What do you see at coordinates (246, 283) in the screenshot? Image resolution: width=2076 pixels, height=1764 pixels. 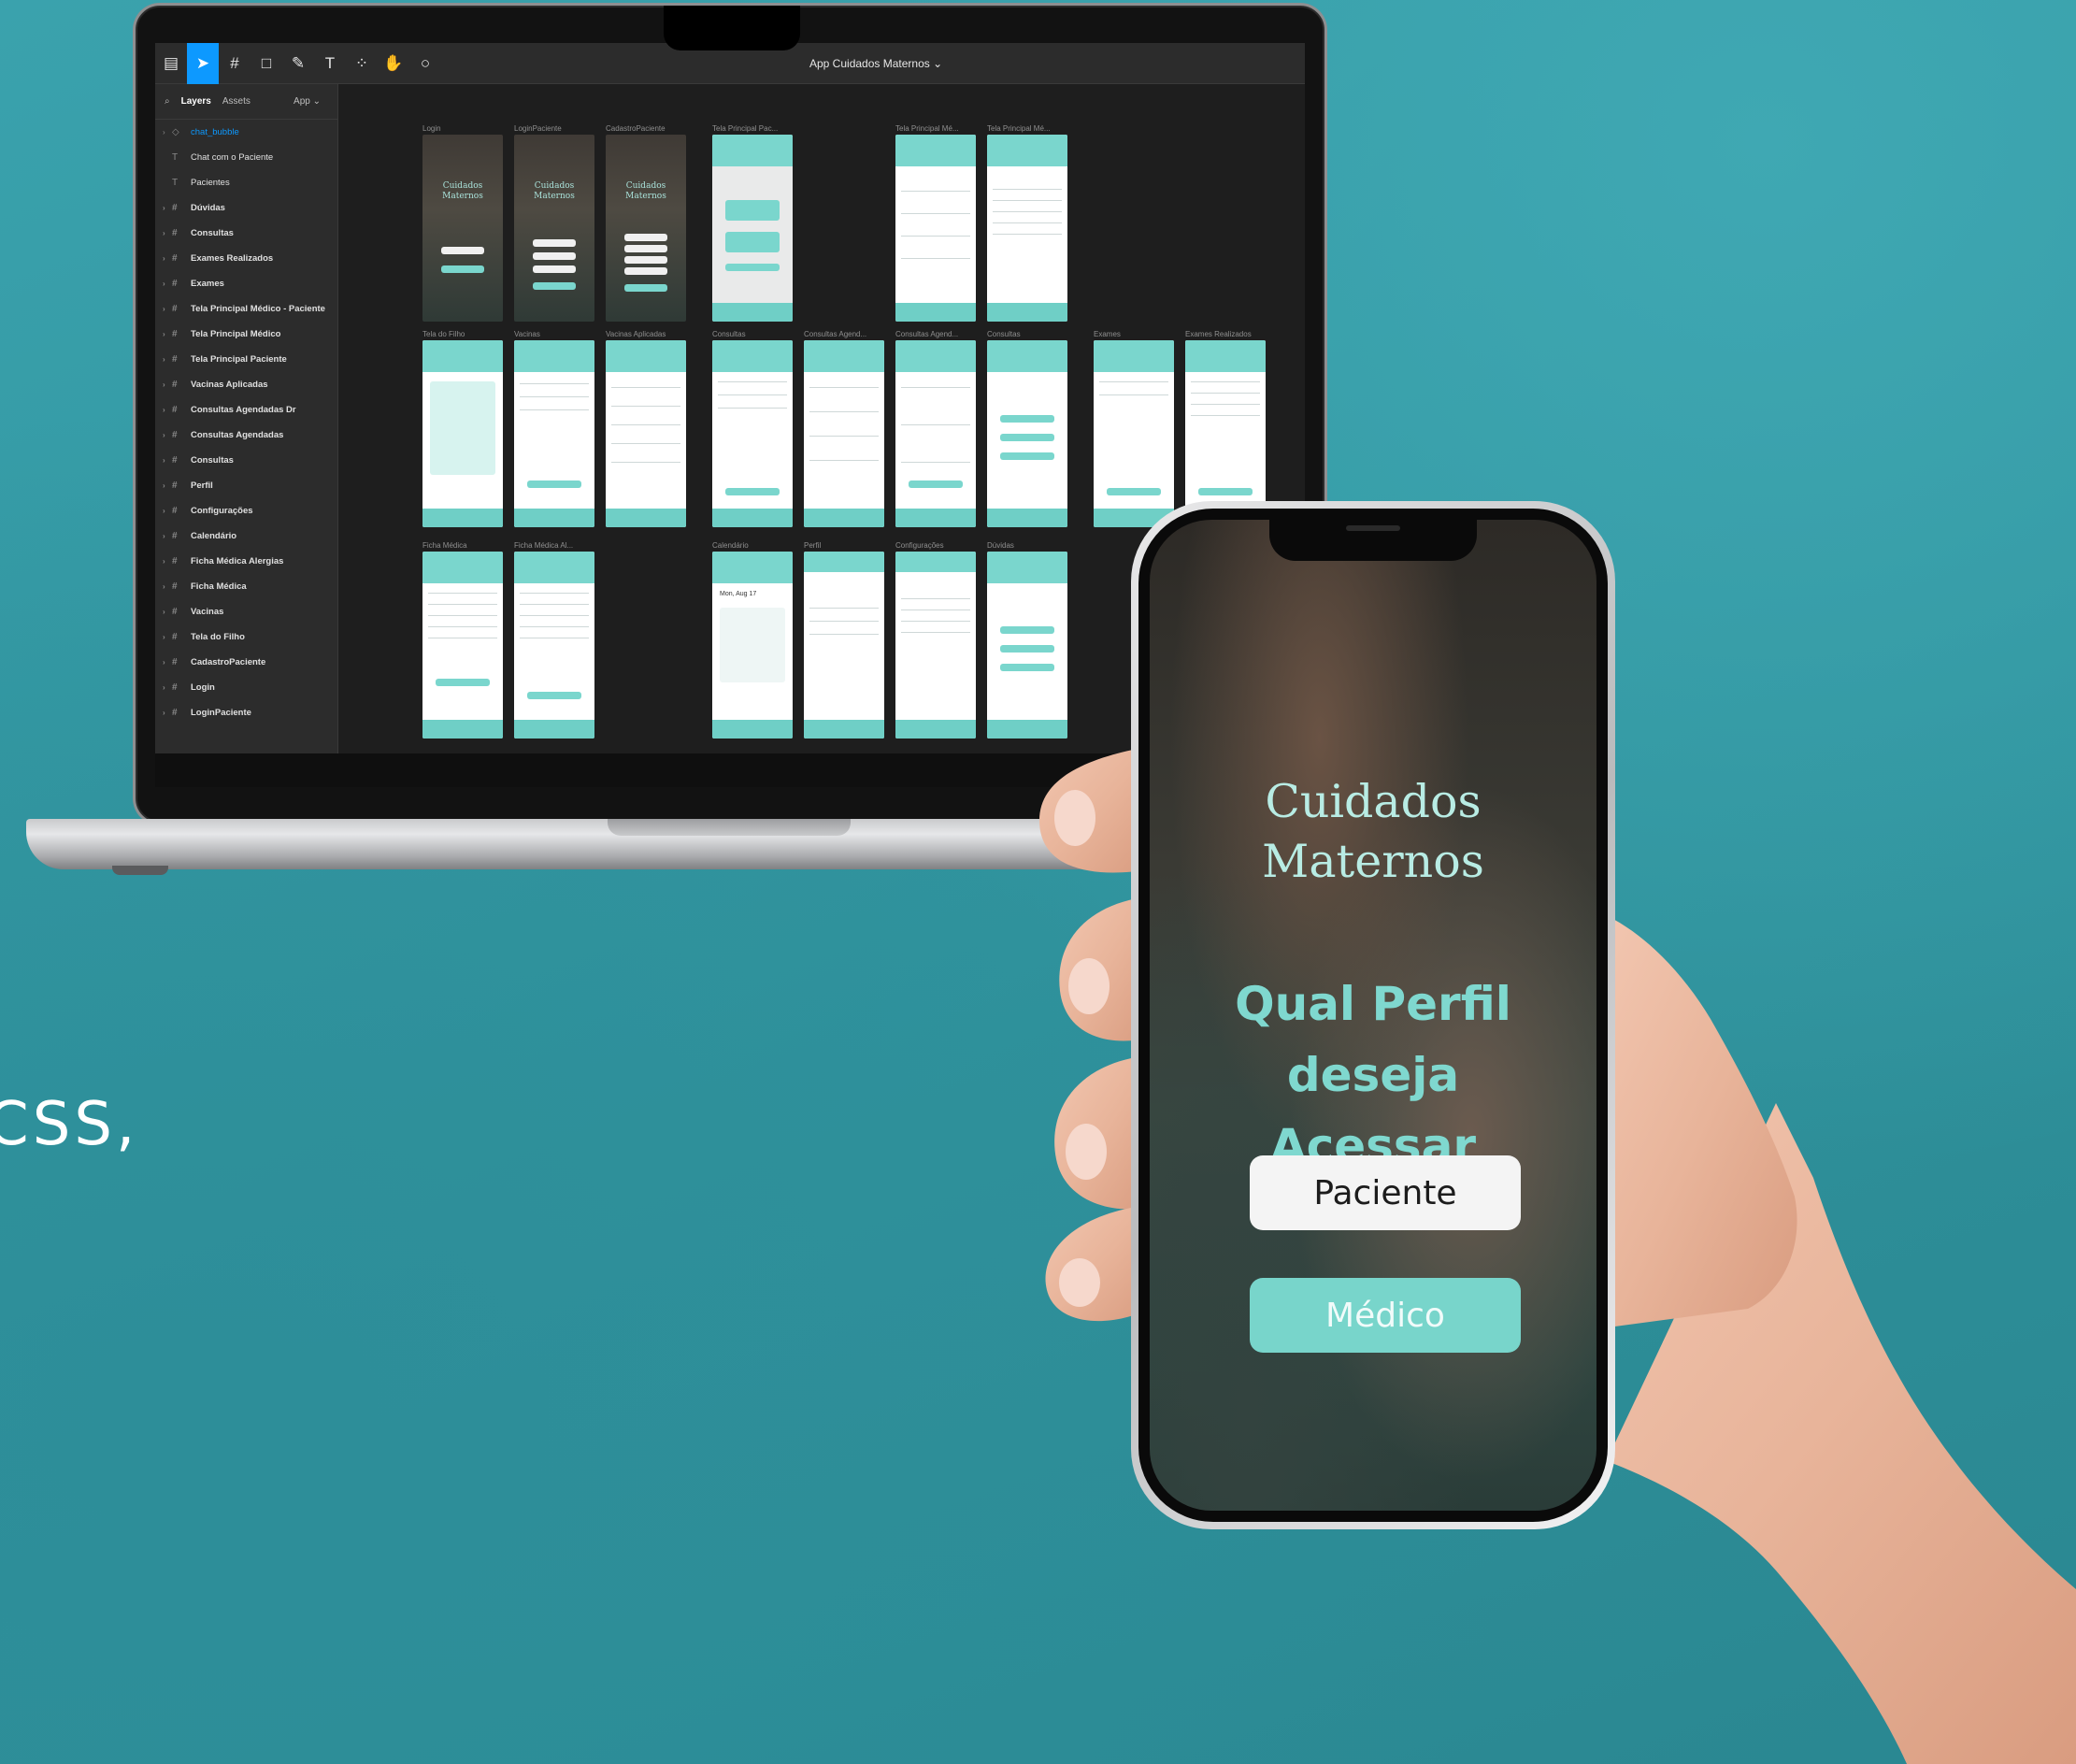 I see `layer-item: › # Exames` at bounding box center [246, 283].